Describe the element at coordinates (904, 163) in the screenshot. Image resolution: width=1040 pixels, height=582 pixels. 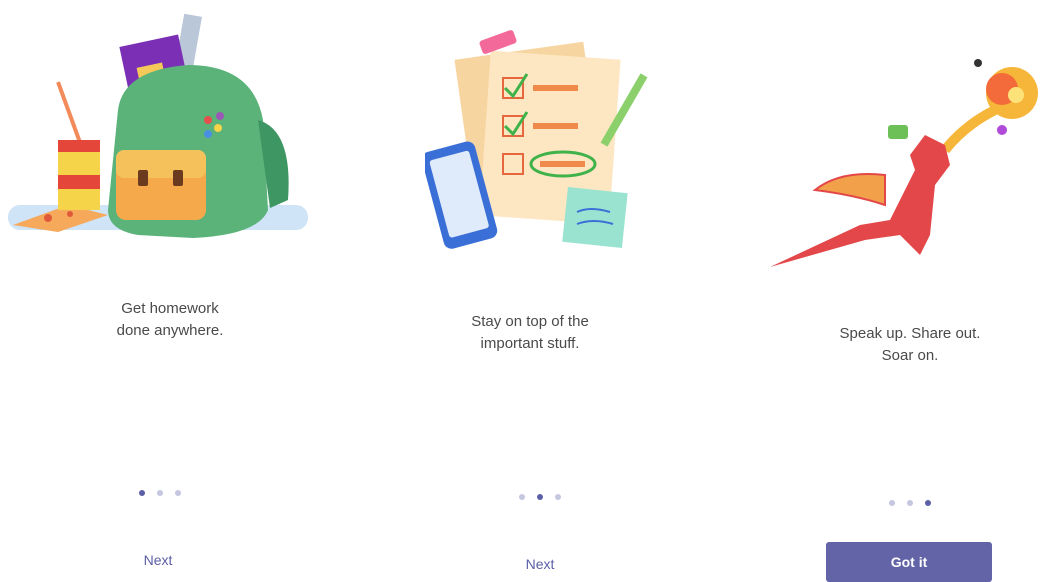
I see `dragon-illustration` at that location.